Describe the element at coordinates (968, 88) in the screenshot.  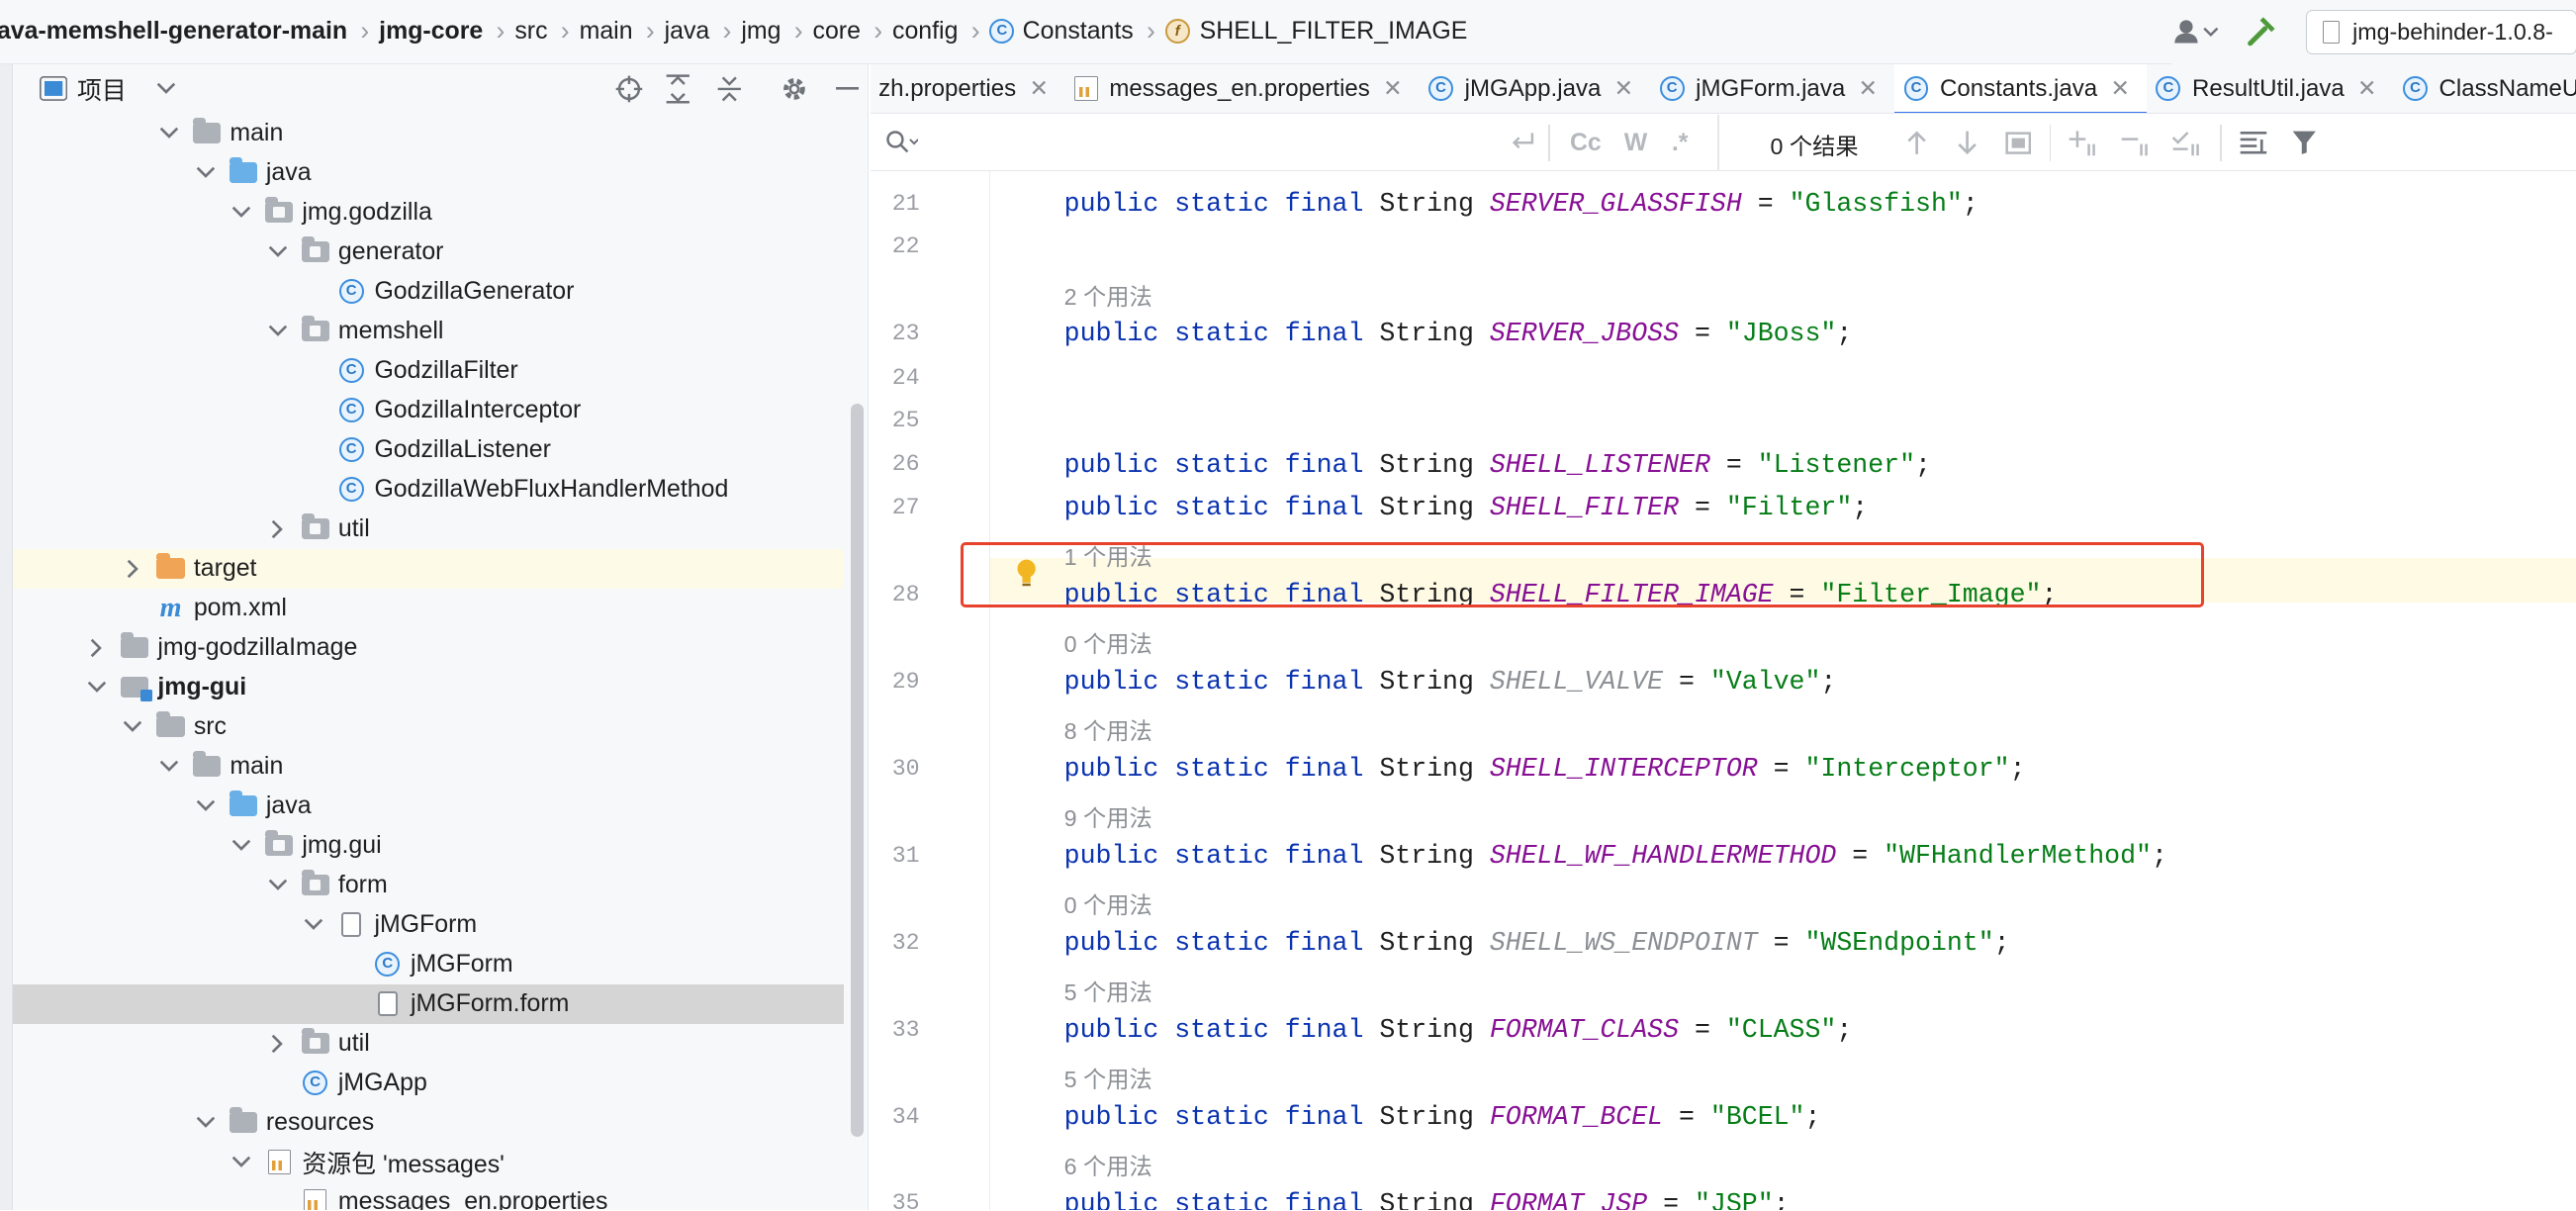
I see `editor-tab: zh.properties ✕` at that location.